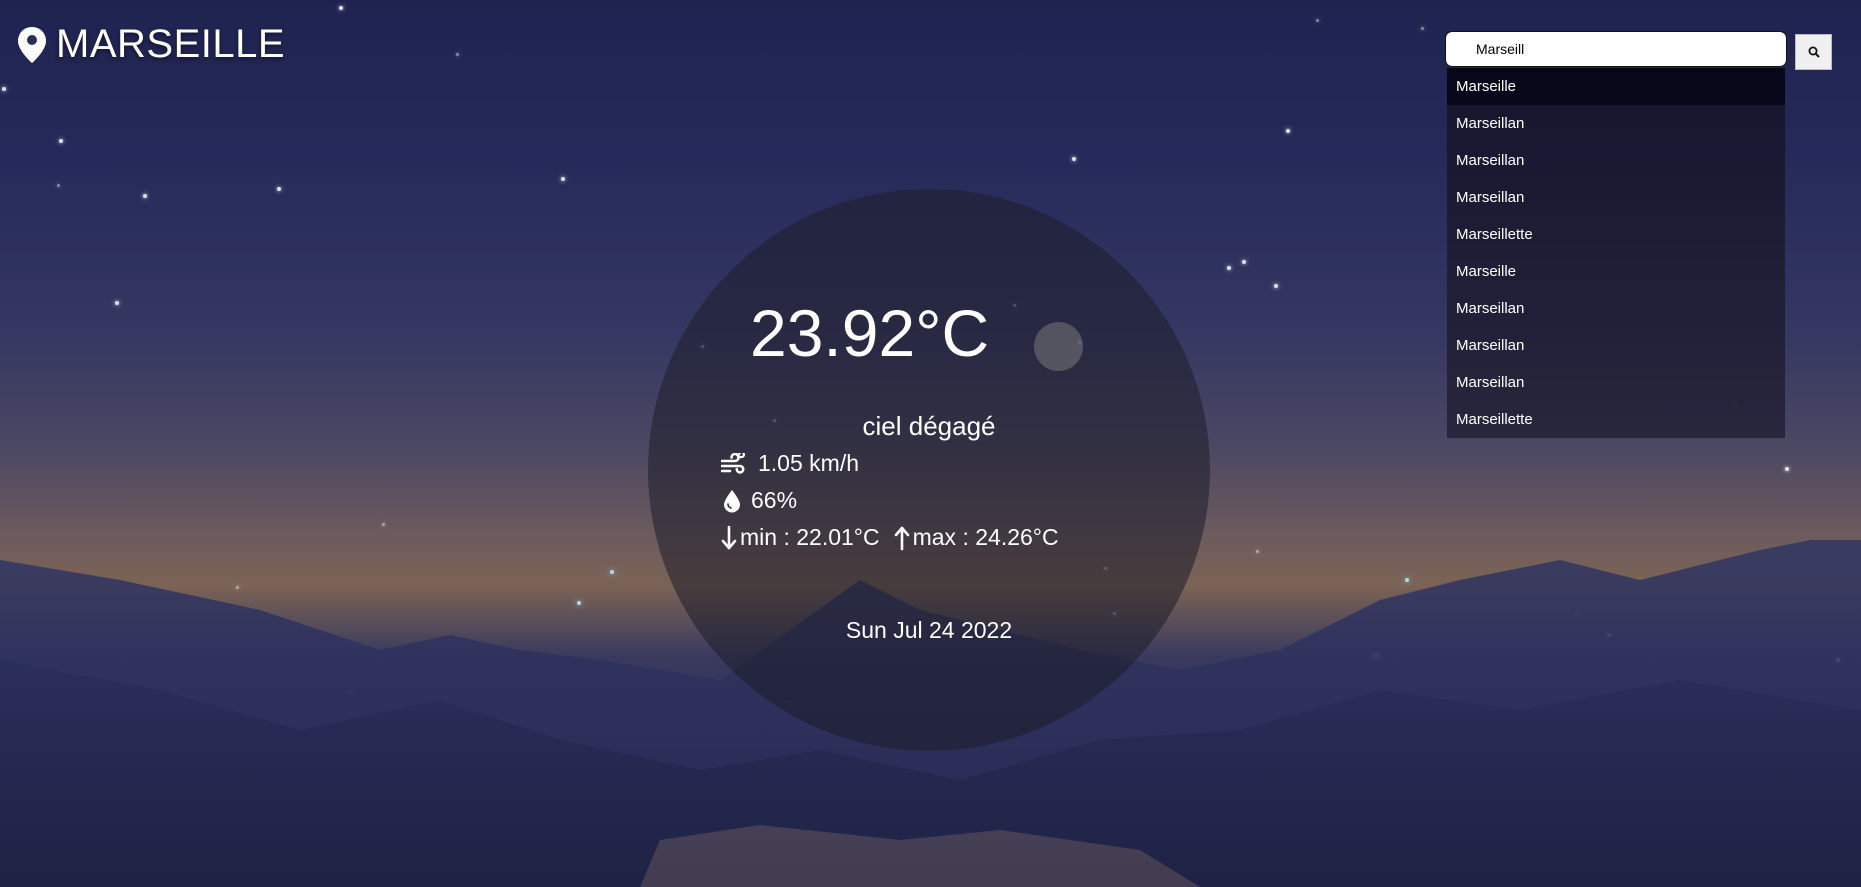  Describe the element at coordinates (870, 333) in the screenshot. I see `temperature: 23.92°C` at that location.